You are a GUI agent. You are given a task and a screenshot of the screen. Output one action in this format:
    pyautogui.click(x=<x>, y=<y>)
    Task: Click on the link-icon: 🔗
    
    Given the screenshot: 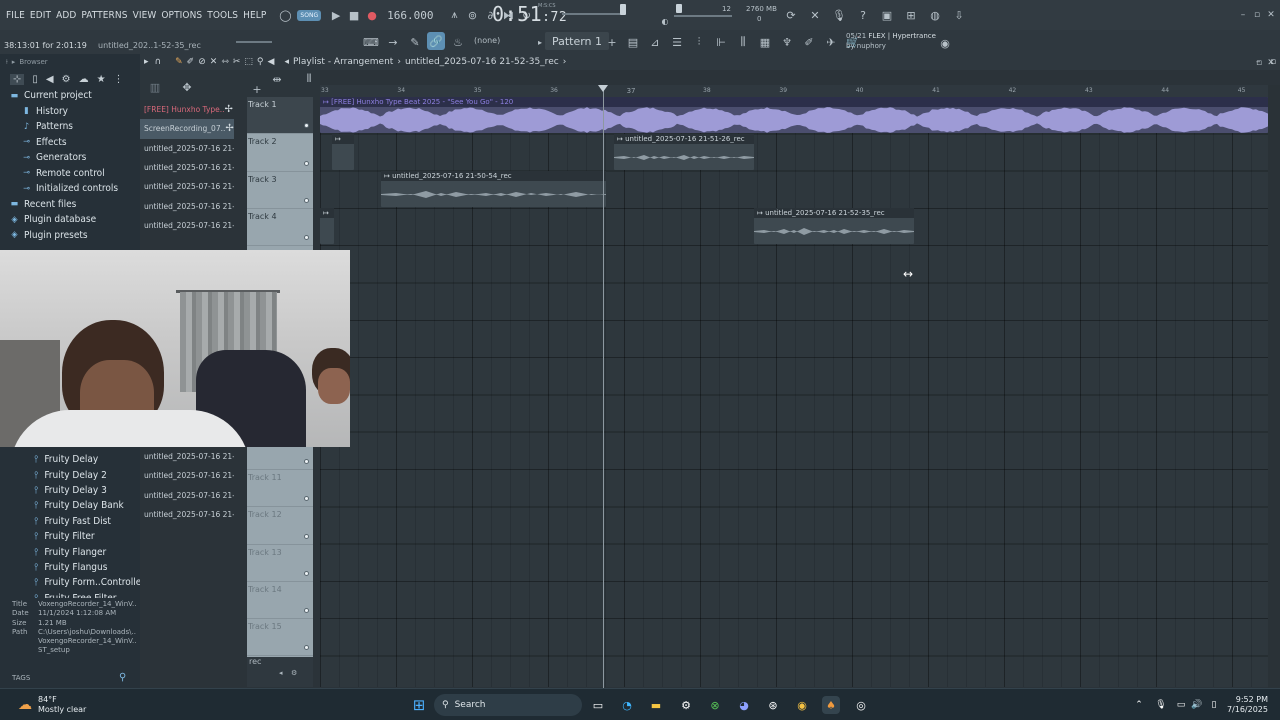 What is the action you would take?
    pyautogui.click(x=436, y=41)
    